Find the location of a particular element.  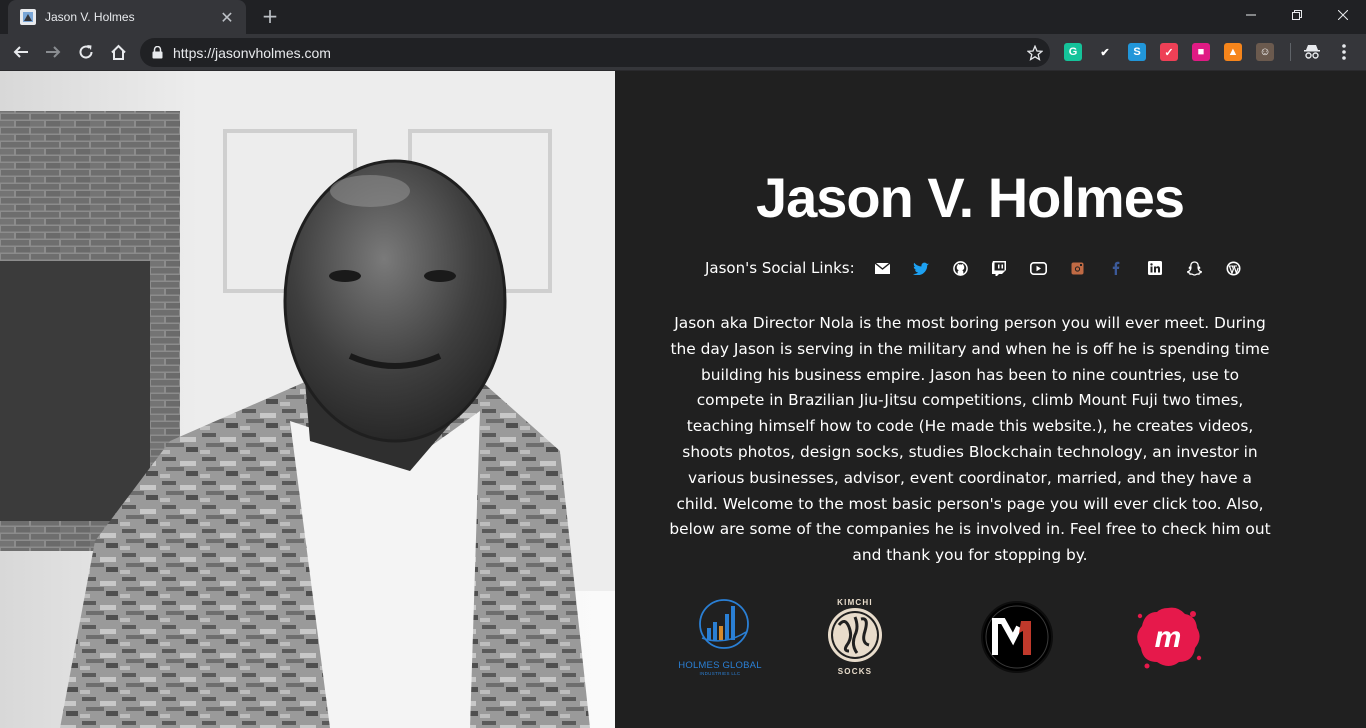

forward-button is located at coordinates (53, 52).